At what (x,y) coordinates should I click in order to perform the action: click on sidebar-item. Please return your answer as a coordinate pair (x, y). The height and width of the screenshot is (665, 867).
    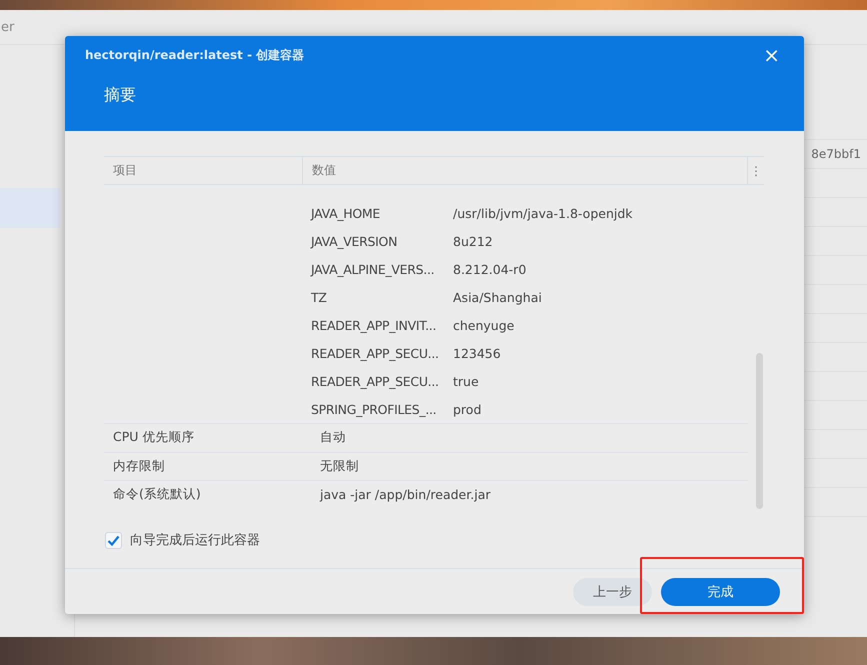
    Looking at the image, I should click on (30, 208).